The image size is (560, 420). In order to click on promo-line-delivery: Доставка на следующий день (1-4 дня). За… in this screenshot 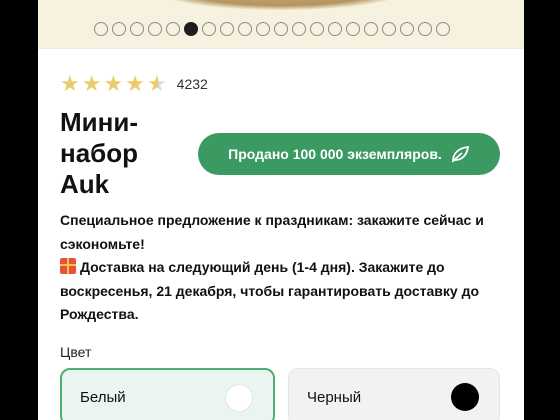, I will do `click(285, 291)`.